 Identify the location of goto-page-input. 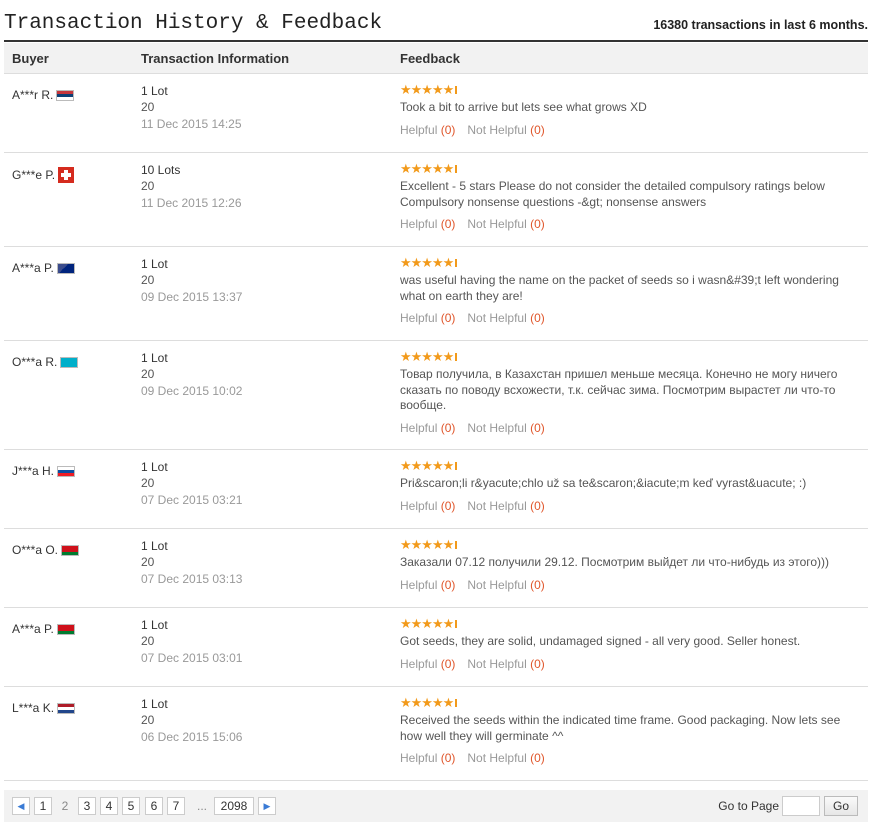
(801, 806).